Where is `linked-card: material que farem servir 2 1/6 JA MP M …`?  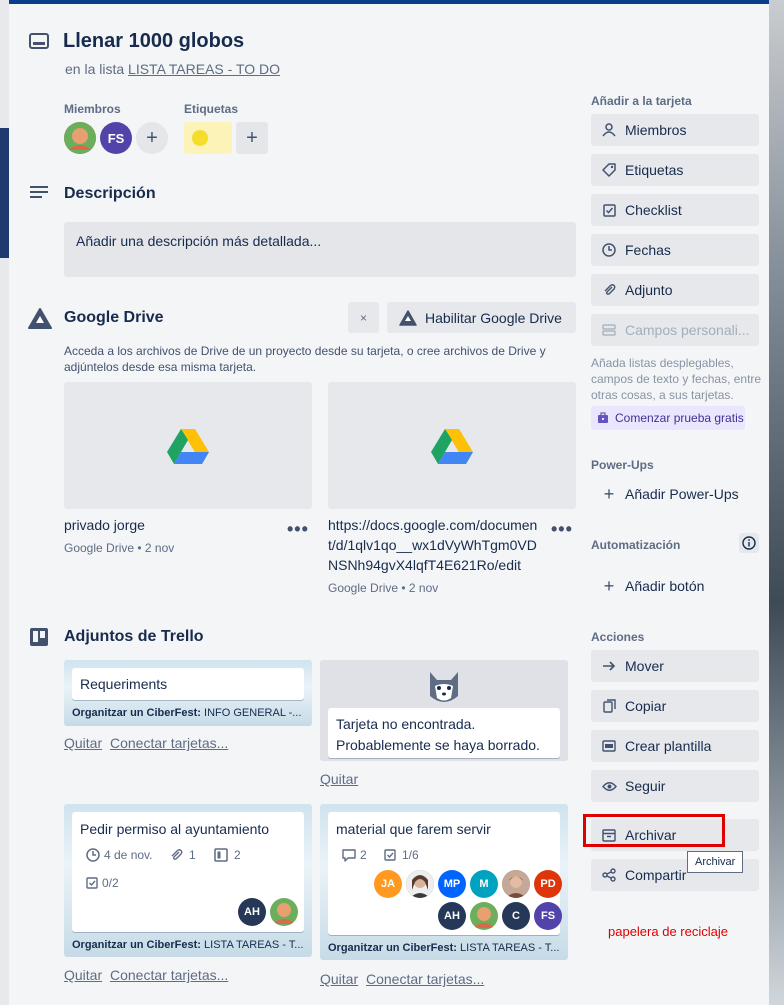
linked-card: material que farem servir 2 1/6 JA MP M … is located at coordinates (444, 882).